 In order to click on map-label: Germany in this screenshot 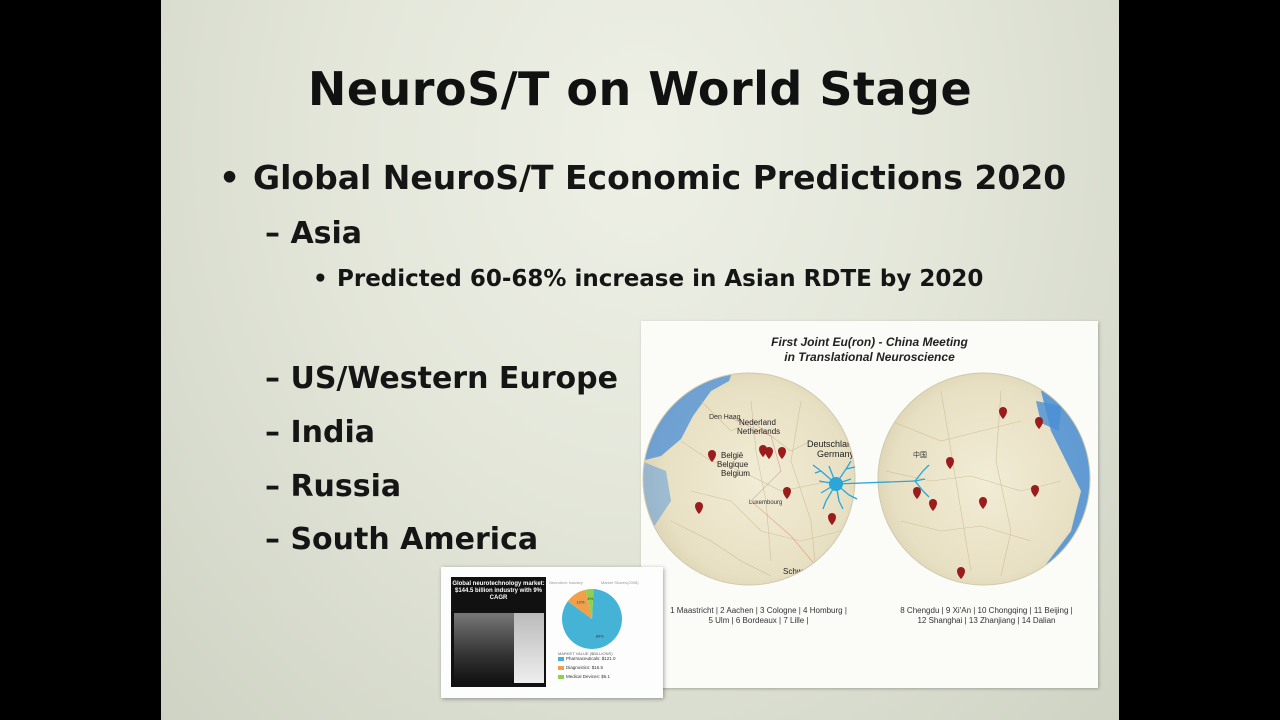, I will do `click(836, 454)`.